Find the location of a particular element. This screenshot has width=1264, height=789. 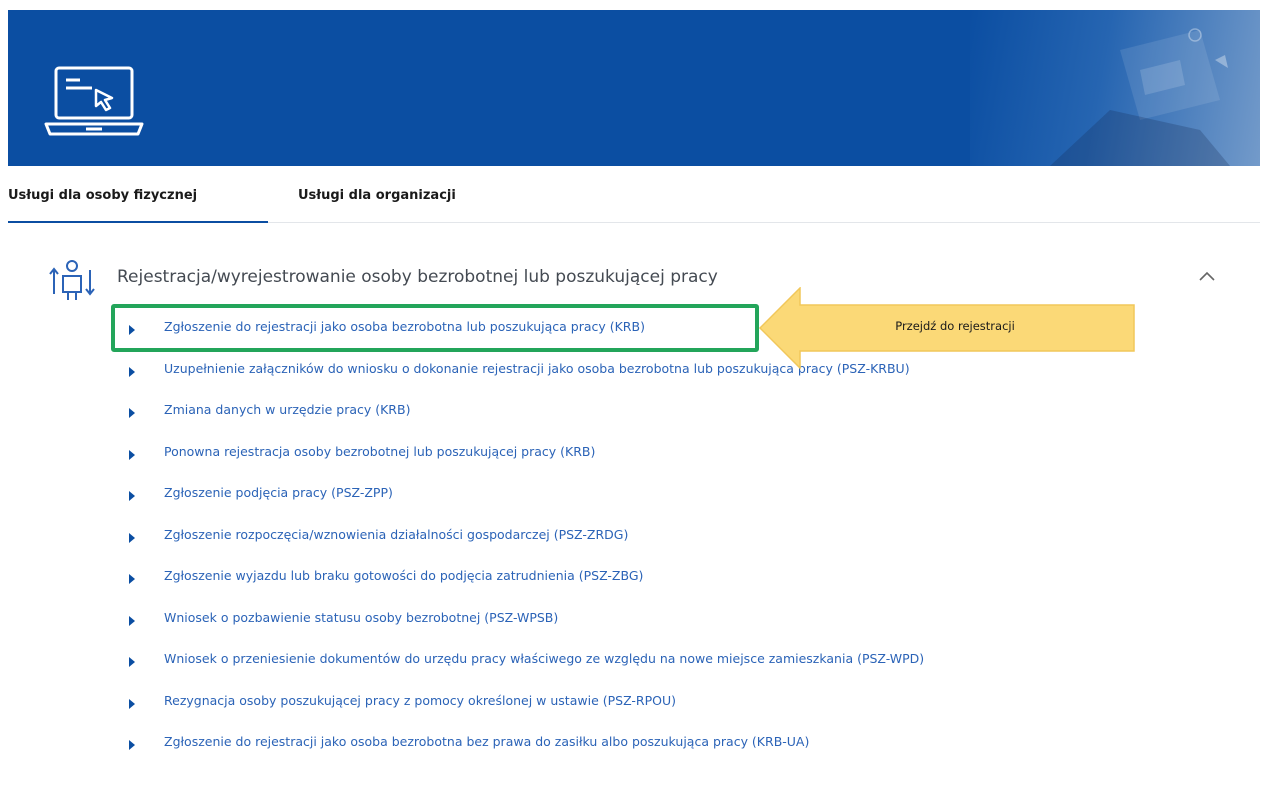

callout-label: Przejdź do rejestracji is located at coordinates (955, 326).